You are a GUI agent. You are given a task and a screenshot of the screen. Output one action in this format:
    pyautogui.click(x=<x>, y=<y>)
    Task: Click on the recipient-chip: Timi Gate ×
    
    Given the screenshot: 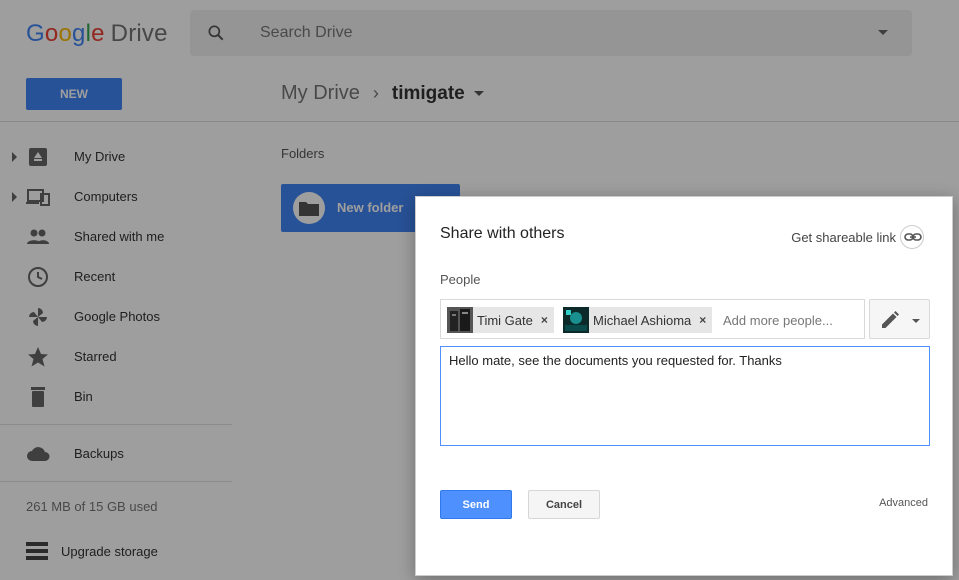 What is the action you would take?
    pyautogui.click(x=500, y=320)
    